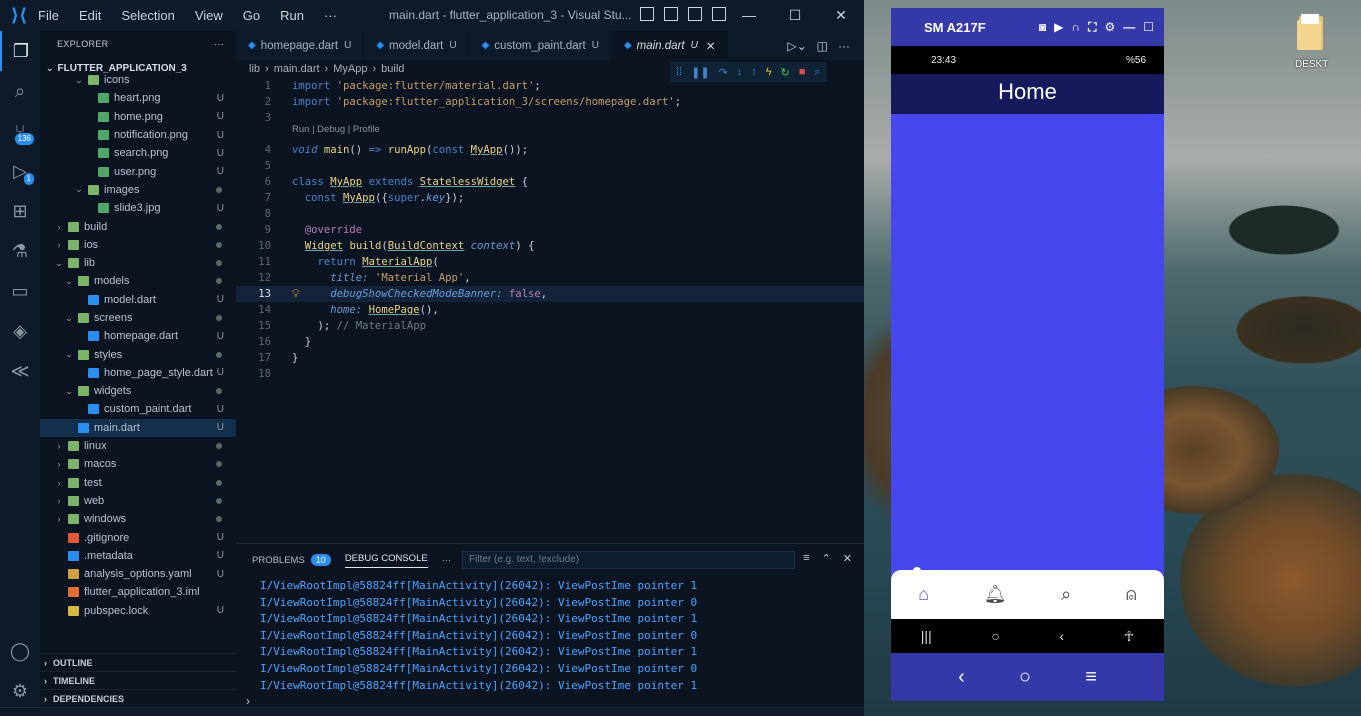  Describe the element at coordinates (20, 331) in the screenshot. I see `python-icon: ◈` at that location.